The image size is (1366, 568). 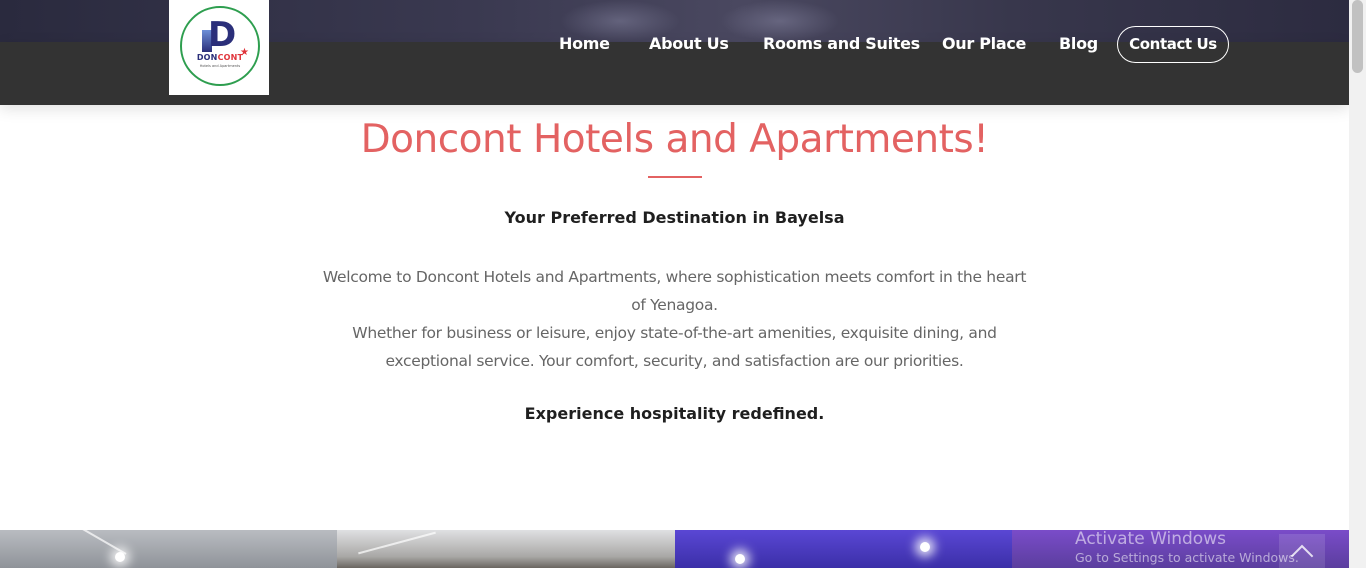 I want to click on page-scrollbar, so click(x=1357, y=284).